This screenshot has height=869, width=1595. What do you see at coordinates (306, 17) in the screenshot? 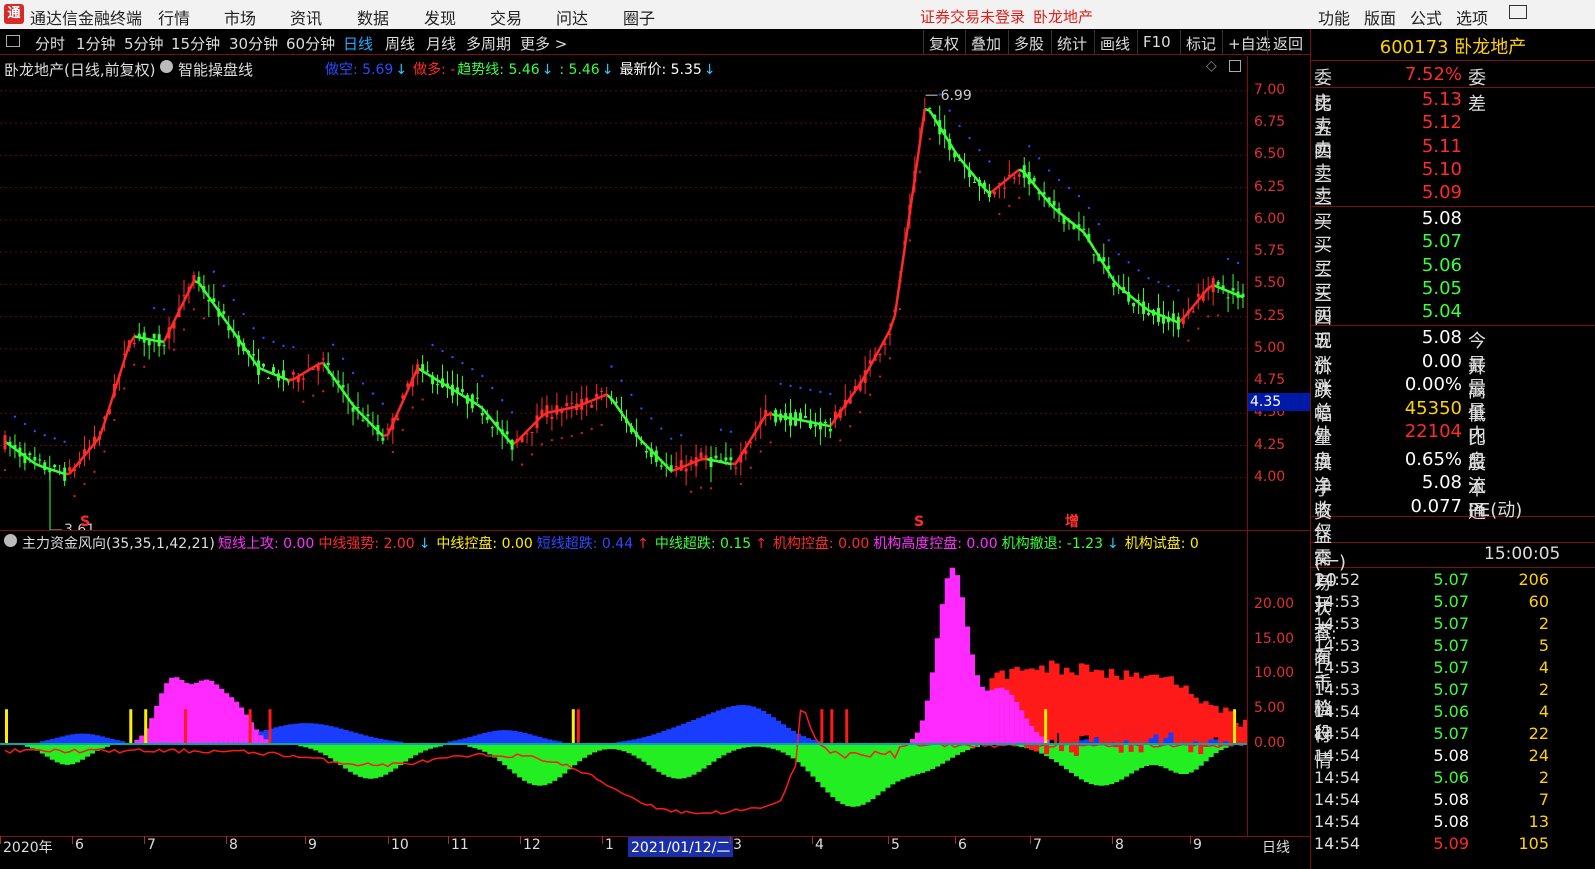
I see `menu-item-news: 资讯` at bounding box center [306, 17].